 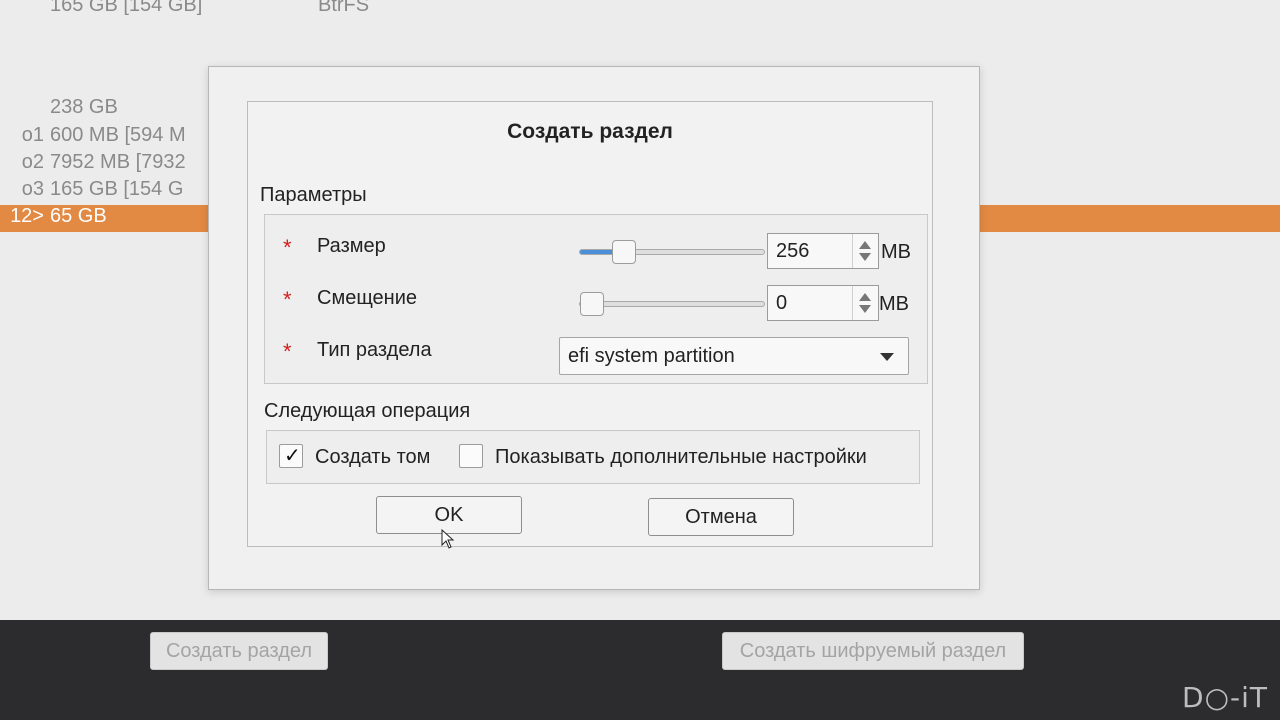 What do you see at coordinates (367, 411) in the screenshot?
I see `next-operation-label: Следующая операция` at bounding box center [367, 411].